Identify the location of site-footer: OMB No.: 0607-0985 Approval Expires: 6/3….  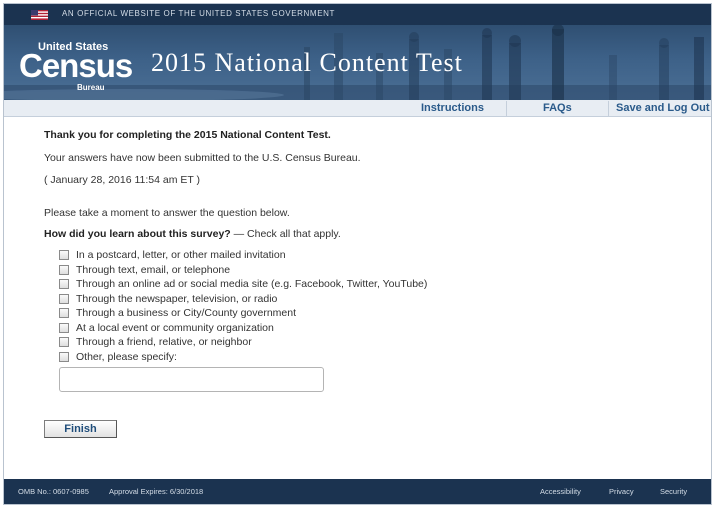
(357, 491).